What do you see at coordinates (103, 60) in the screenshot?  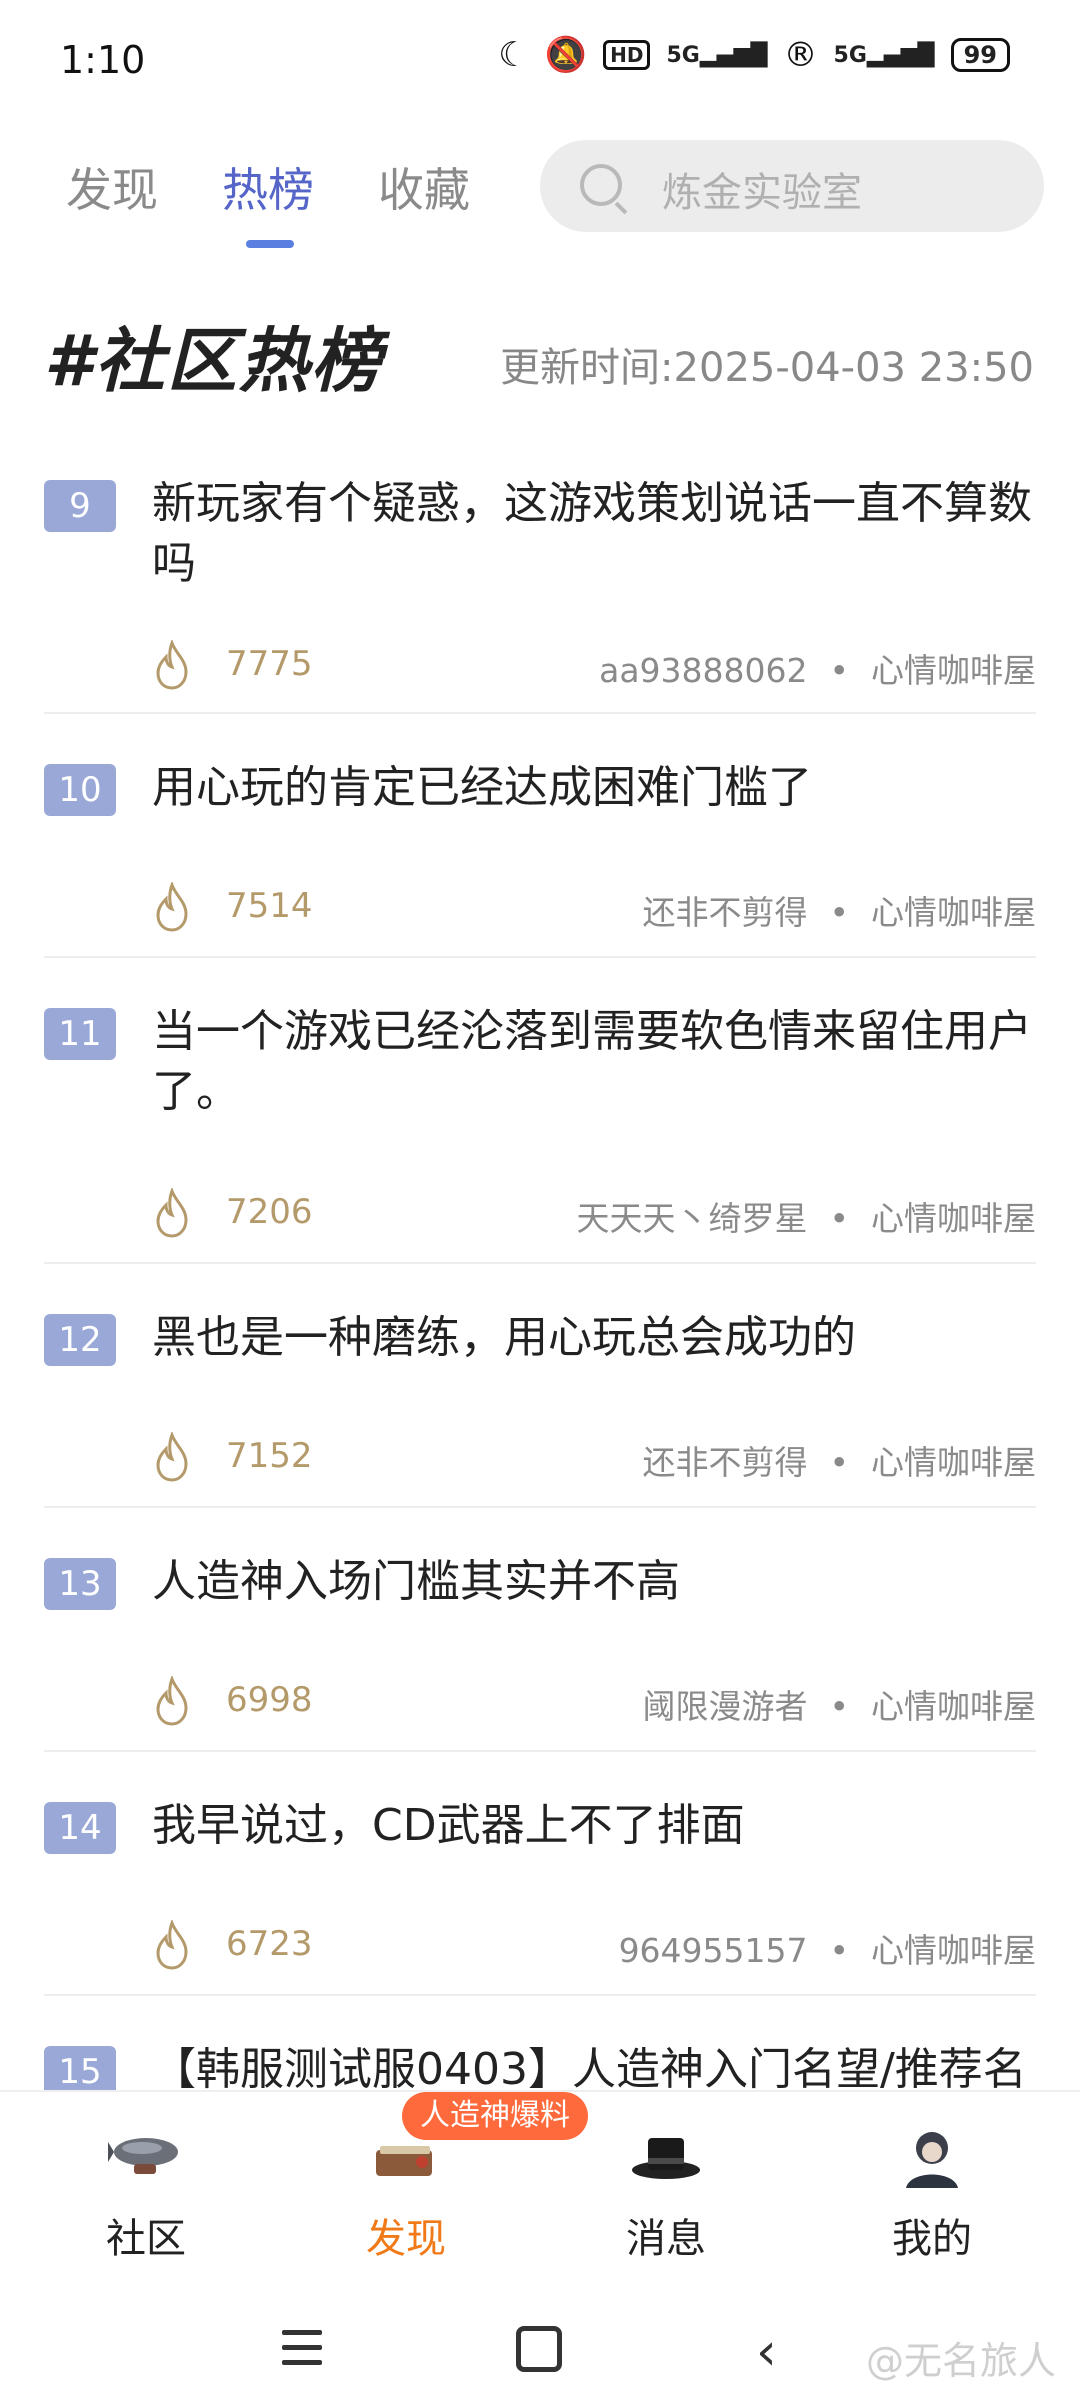 I see `status-time: 1:10` at bounding box center [103, 60].